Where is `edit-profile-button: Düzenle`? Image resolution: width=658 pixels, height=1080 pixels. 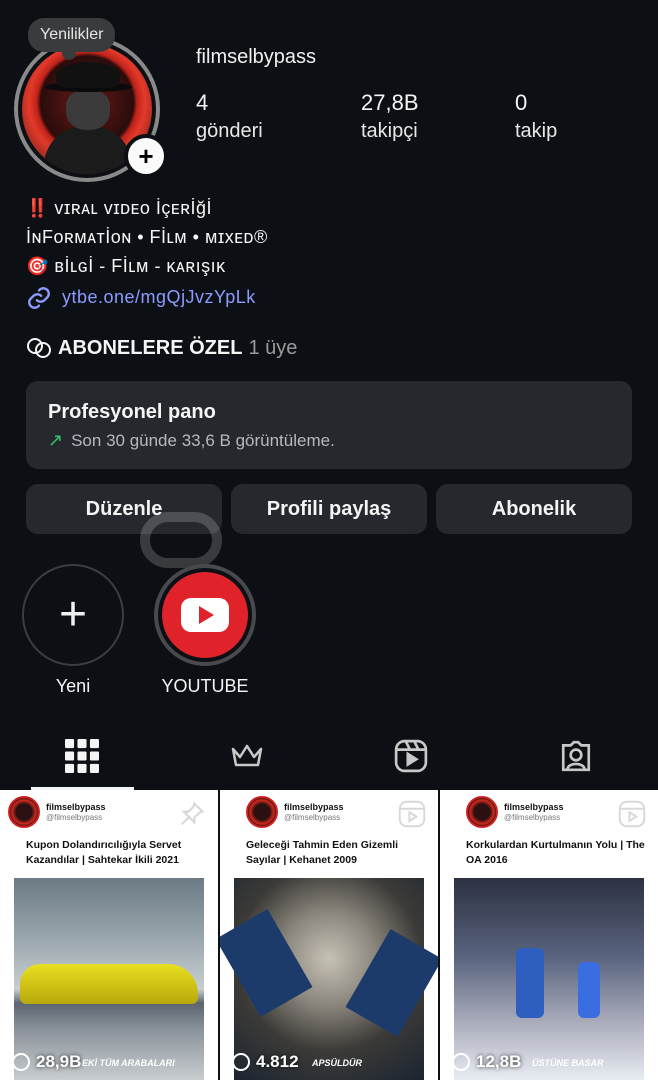 edit-profile-button: Düzenle is located at coordinates (124, 509).